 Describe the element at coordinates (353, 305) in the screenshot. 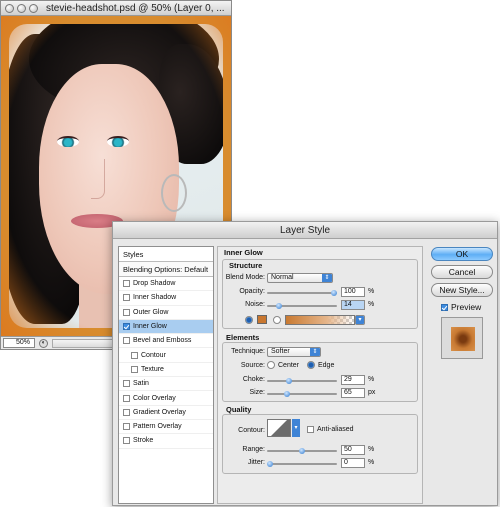

I see `noise-field: 14` at that location.